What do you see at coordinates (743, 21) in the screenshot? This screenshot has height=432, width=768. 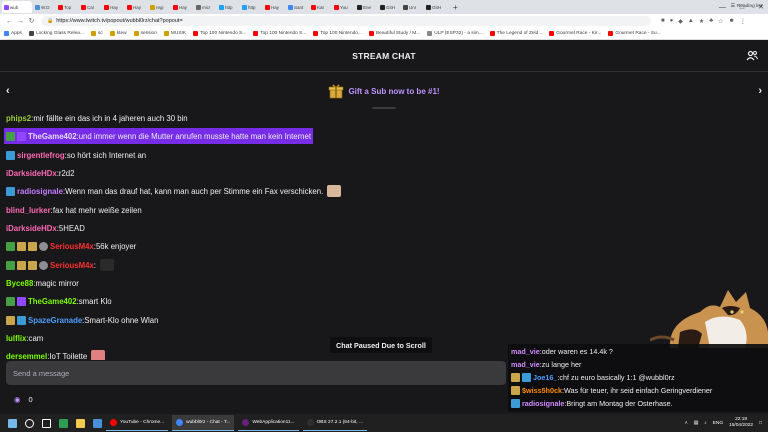 I see `menu-icon: ⋮` at bounding box center [743, 21].